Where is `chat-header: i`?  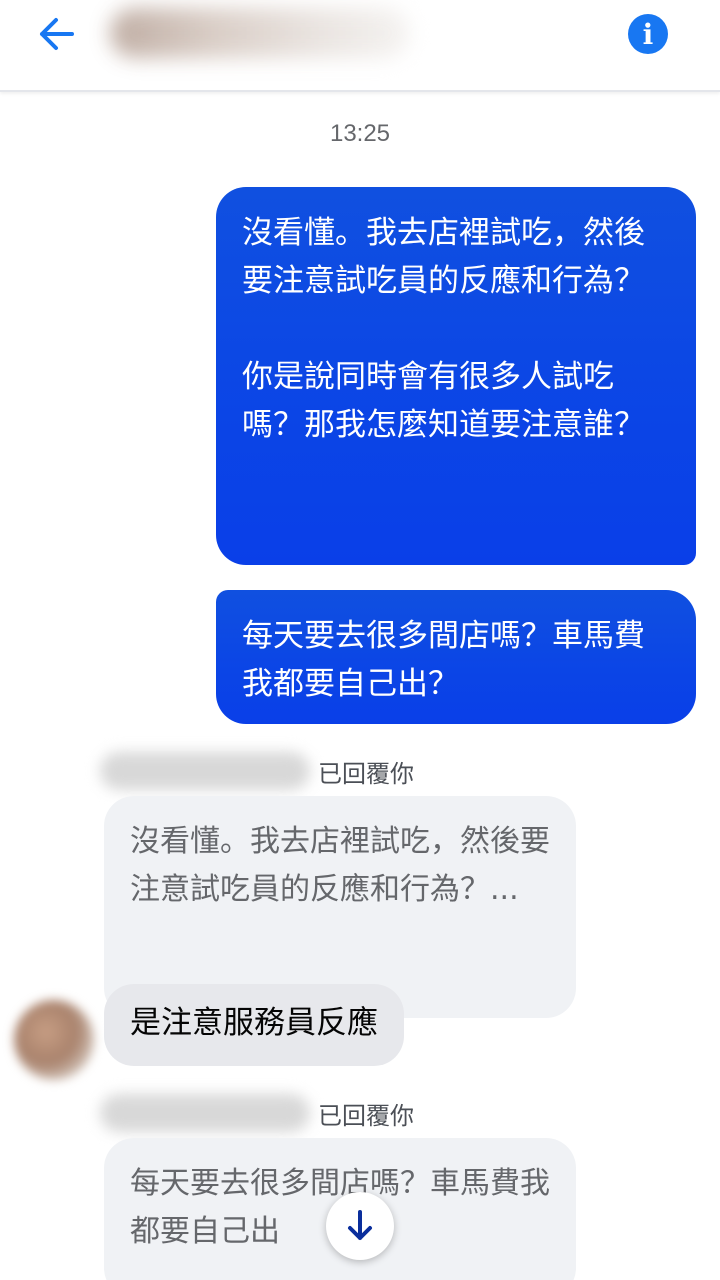
chat-header: i is located at coordinates (360, 46).